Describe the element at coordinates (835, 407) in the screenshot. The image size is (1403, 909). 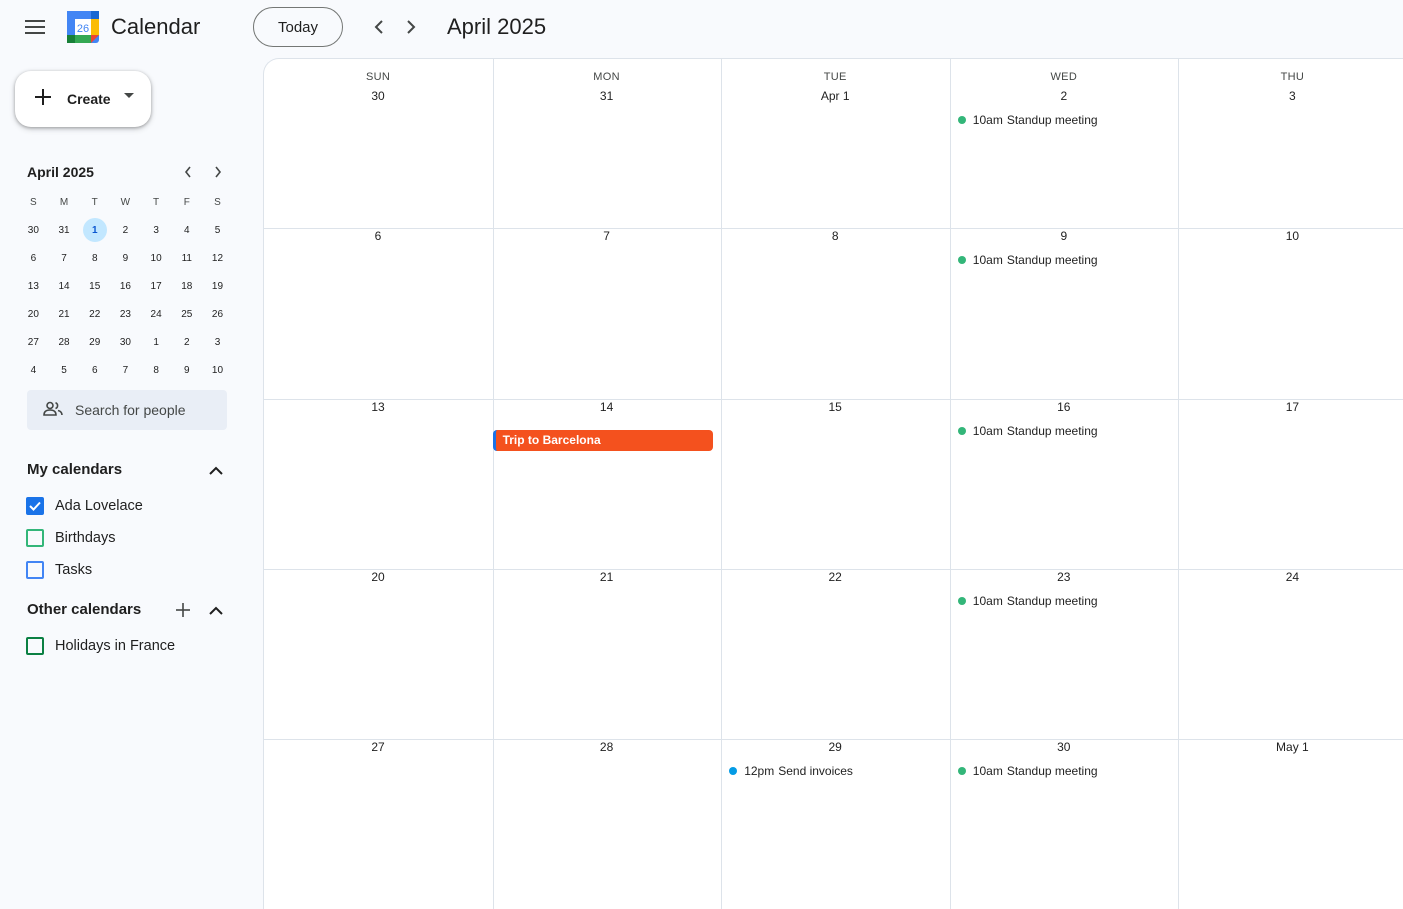
I see `day-number: 15` at that location.